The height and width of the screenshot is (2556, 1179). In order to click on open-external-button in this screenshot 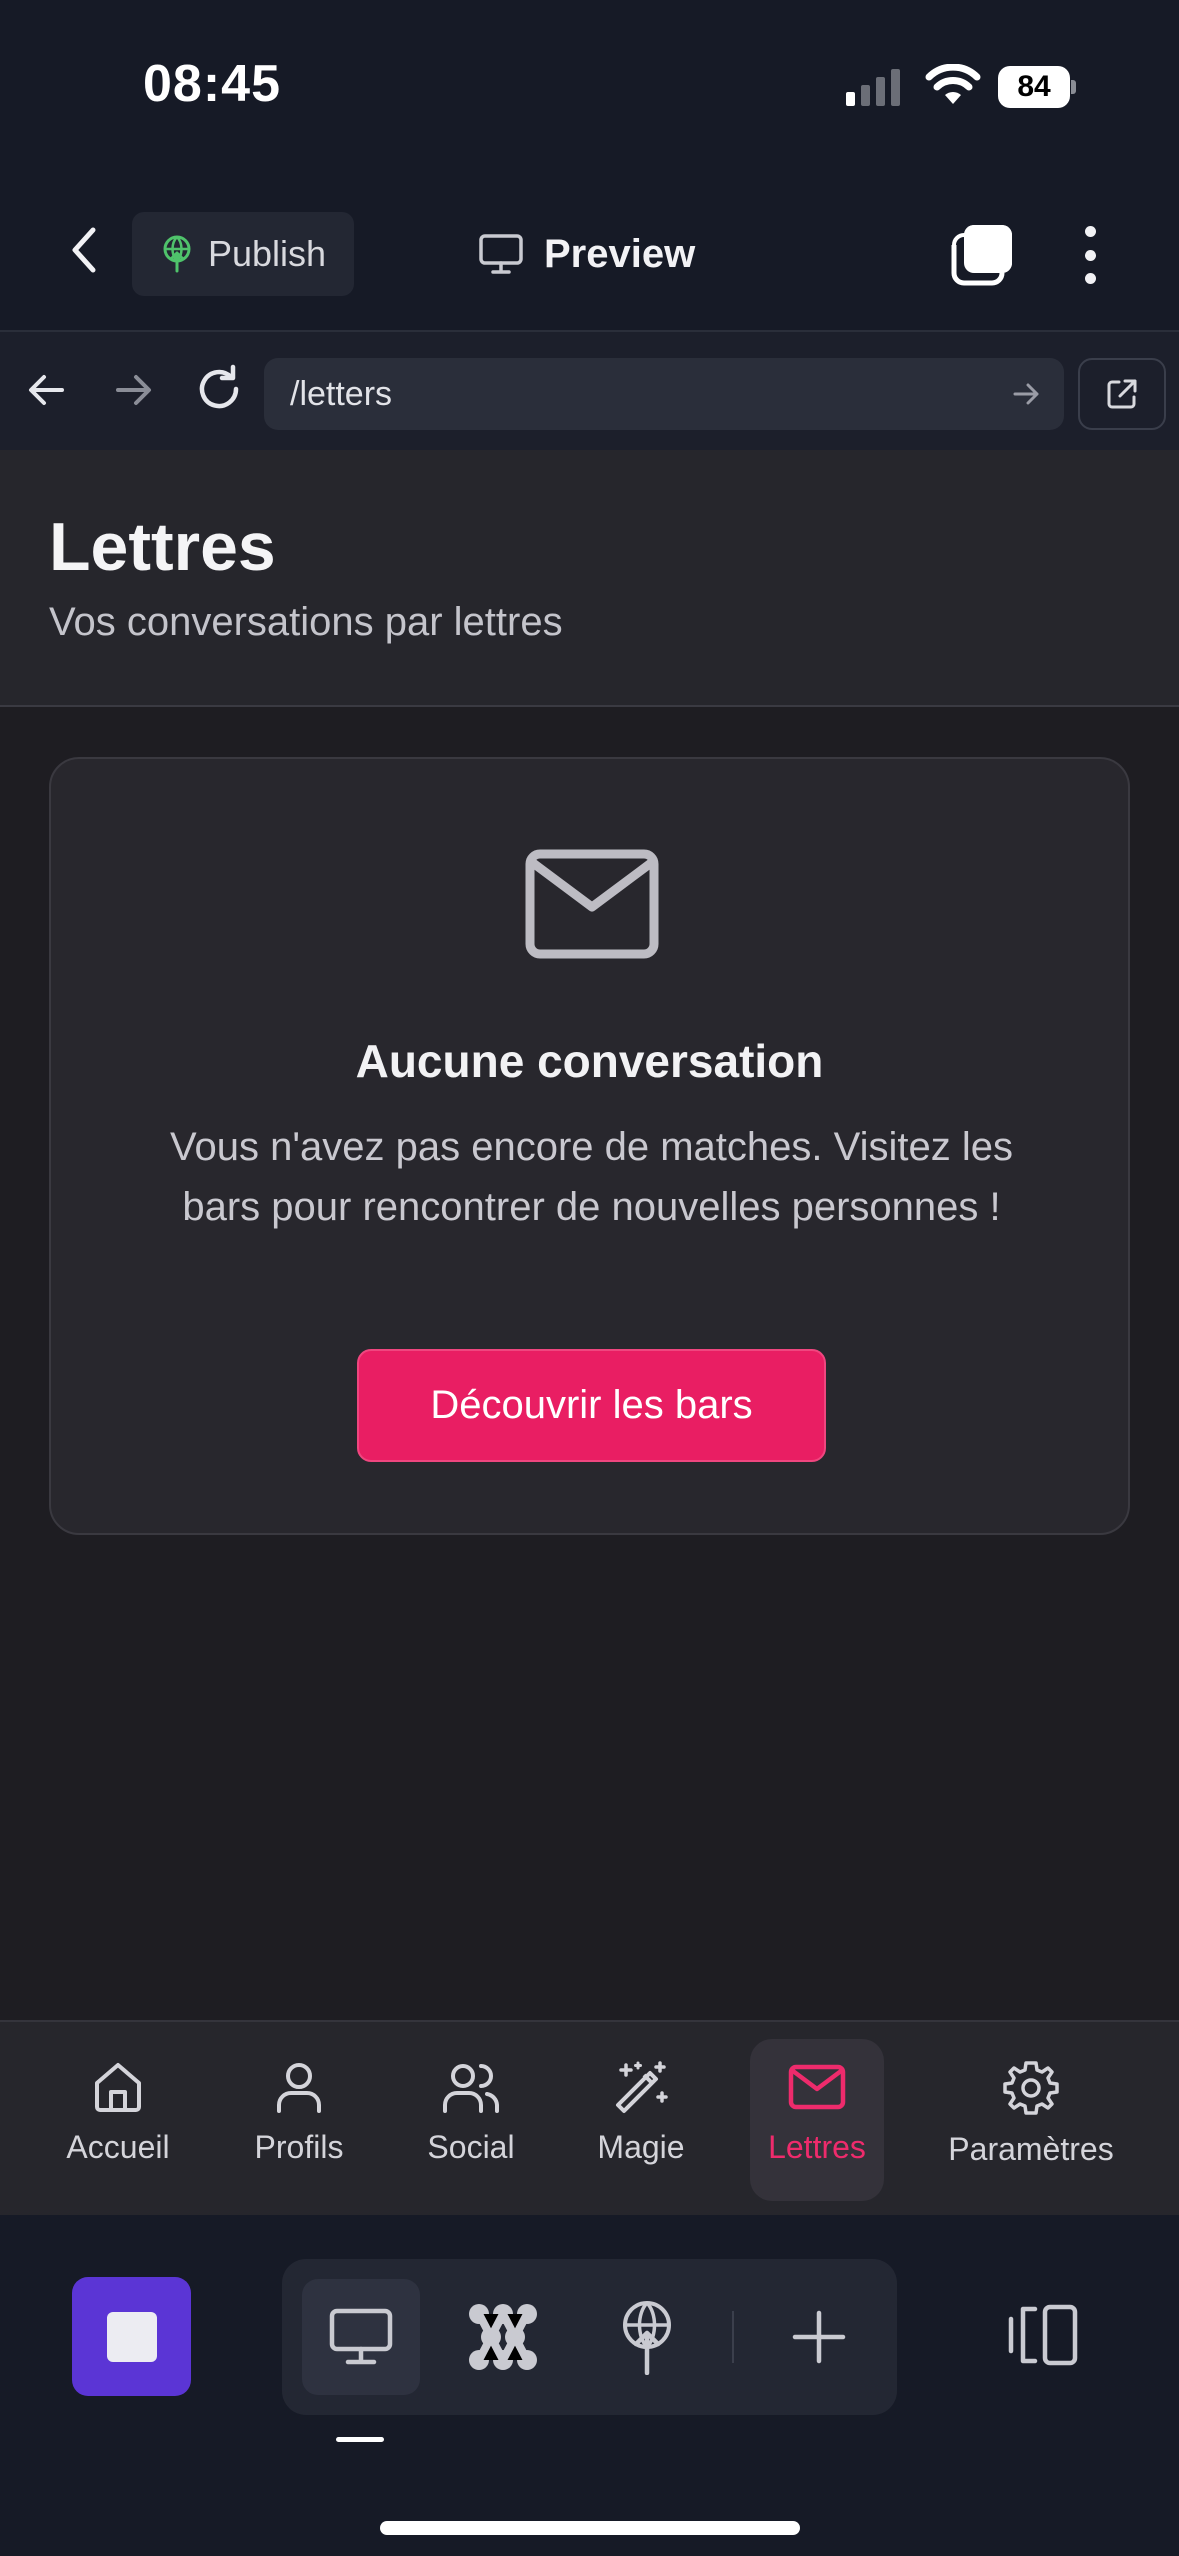, I will do `click(1122, 394)`.